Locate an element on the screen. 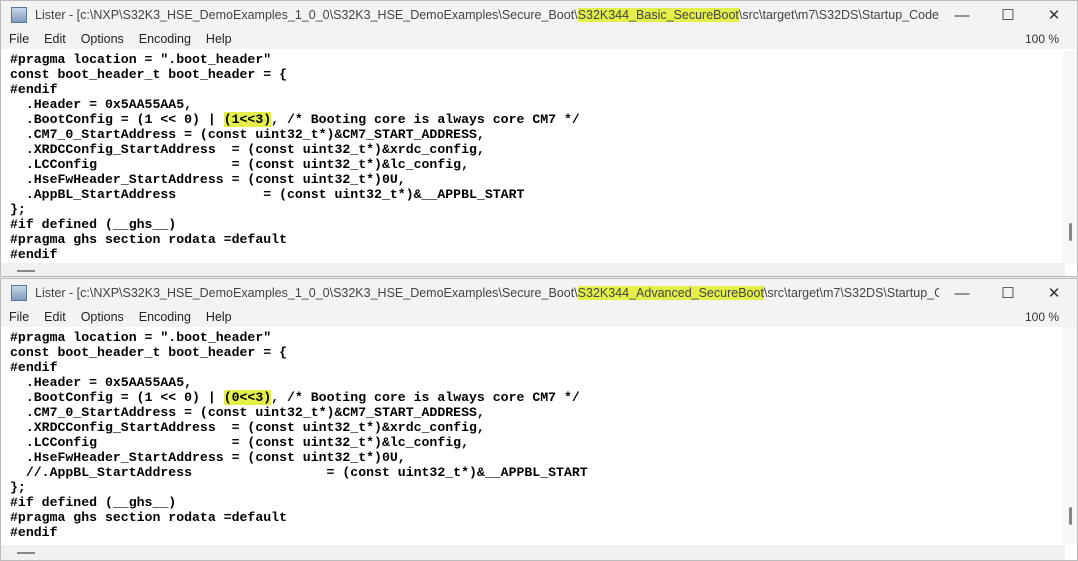  highlighted-code: (1<<3) is located at coordinates (247, 119).